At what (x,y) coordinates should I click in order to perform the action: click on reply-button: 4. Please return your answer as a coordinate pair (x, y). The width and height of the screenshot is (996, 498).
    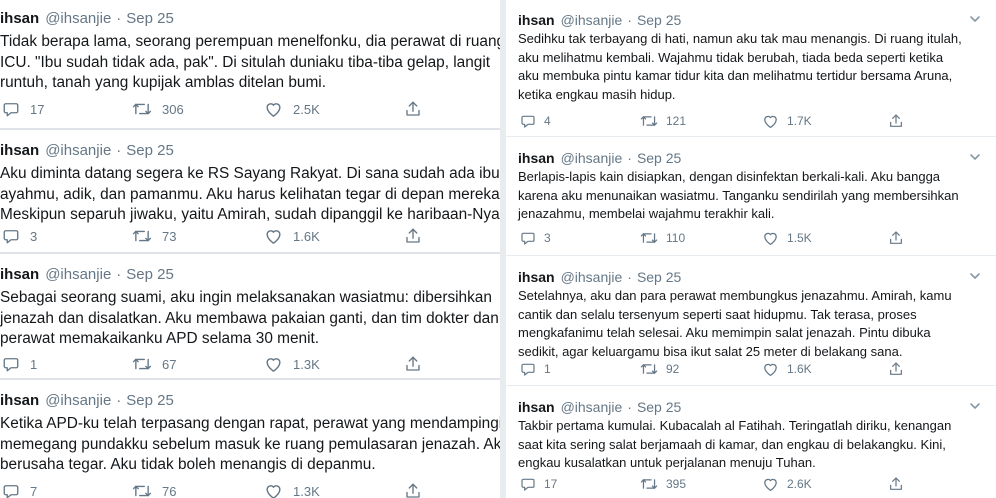
    Looking at the image, I should click on (535, 121).